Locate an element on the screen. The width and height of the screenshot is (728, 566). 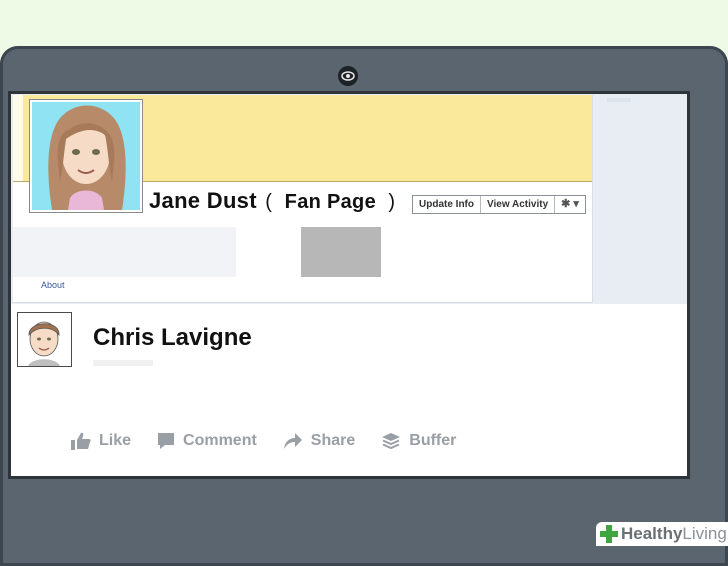
fan-page-label: Fan Page is located at coordinates (330, 202).